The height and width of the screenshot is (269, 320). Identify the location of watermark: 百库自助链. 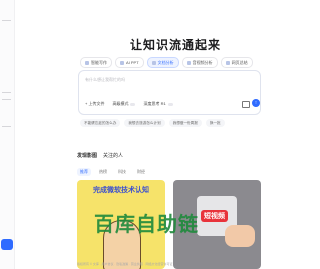
(146, 225).